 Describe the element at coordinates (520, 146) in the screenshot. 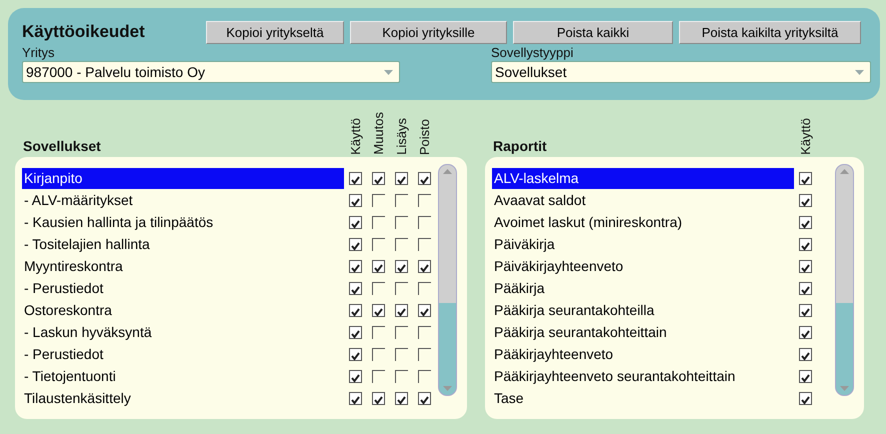

I see `section-title: Raportit` at that location.